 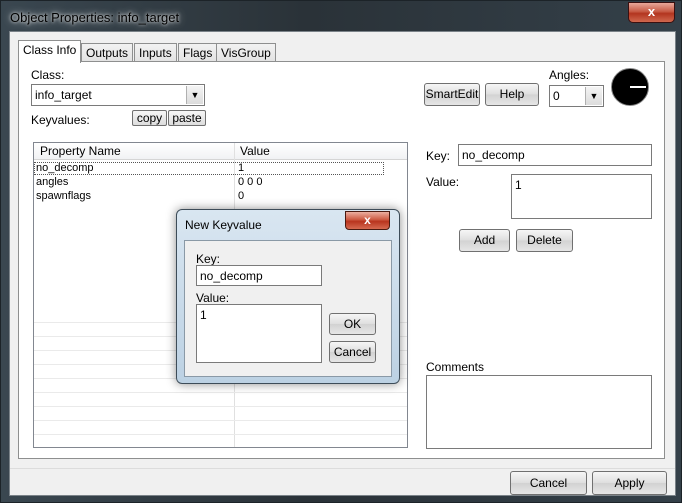 I want to click on value-cell: 1, so click(x=241, y=168).